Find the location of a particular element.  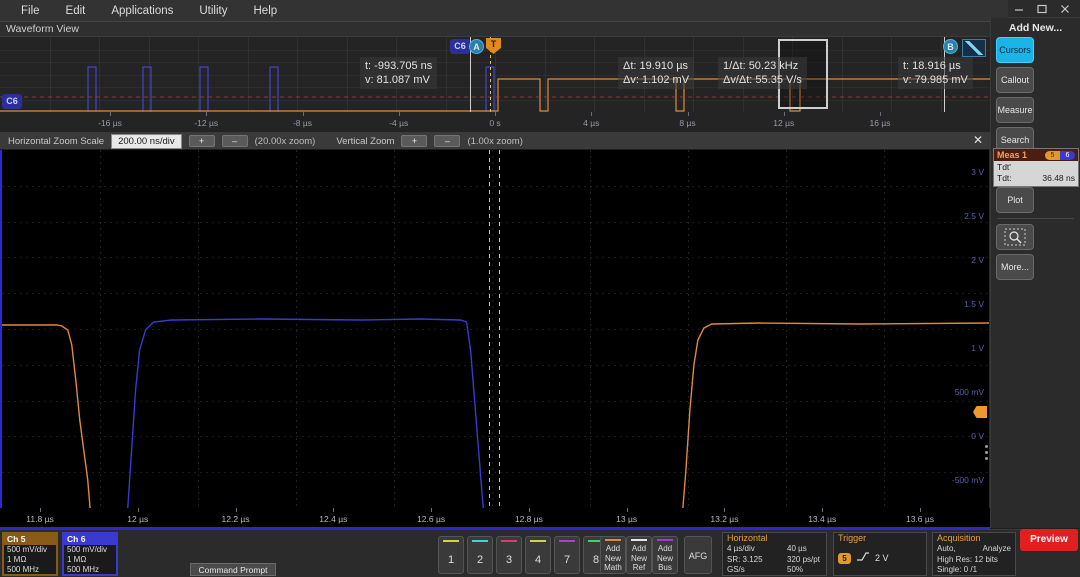

vertical-zoom-label: Vertical Zoom is located at coordinates (365, 141).